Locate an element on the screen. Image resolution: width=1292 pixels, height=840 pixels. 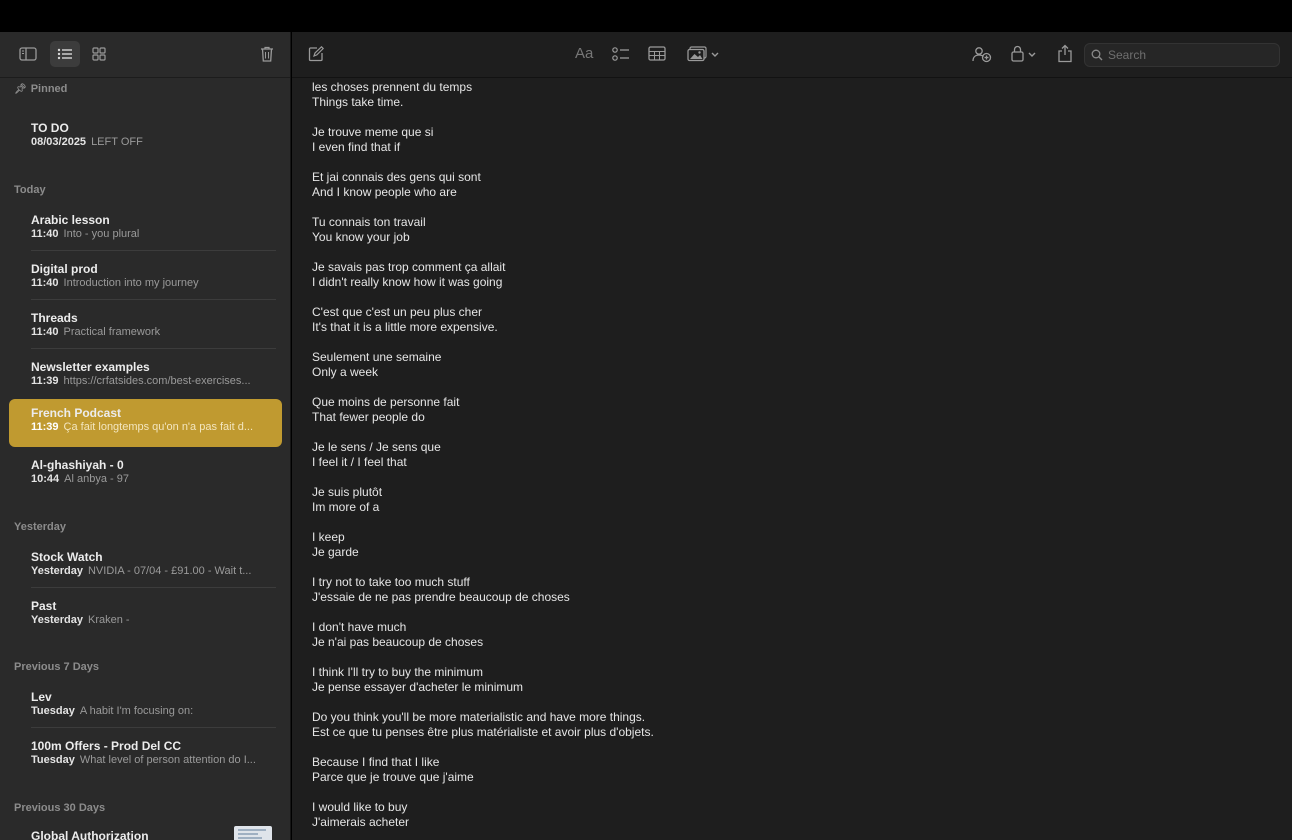
note-line: Et jai connais des gens qui sont is located at coordinates (396, 177).